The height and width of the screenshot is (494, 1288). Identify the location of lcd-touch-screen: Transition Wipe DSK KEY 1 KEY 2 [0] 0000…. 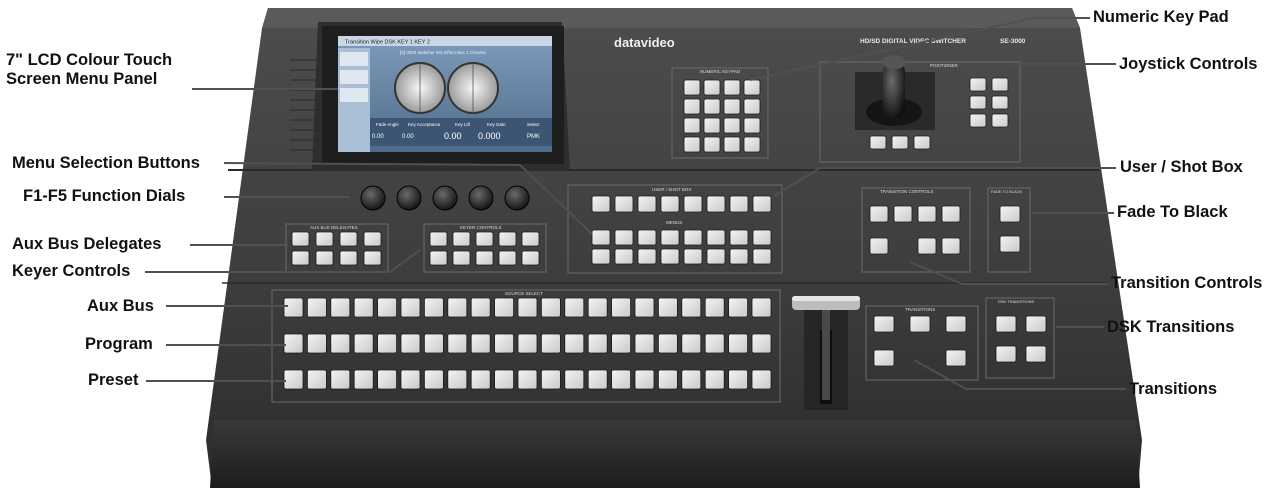
(430, 96).